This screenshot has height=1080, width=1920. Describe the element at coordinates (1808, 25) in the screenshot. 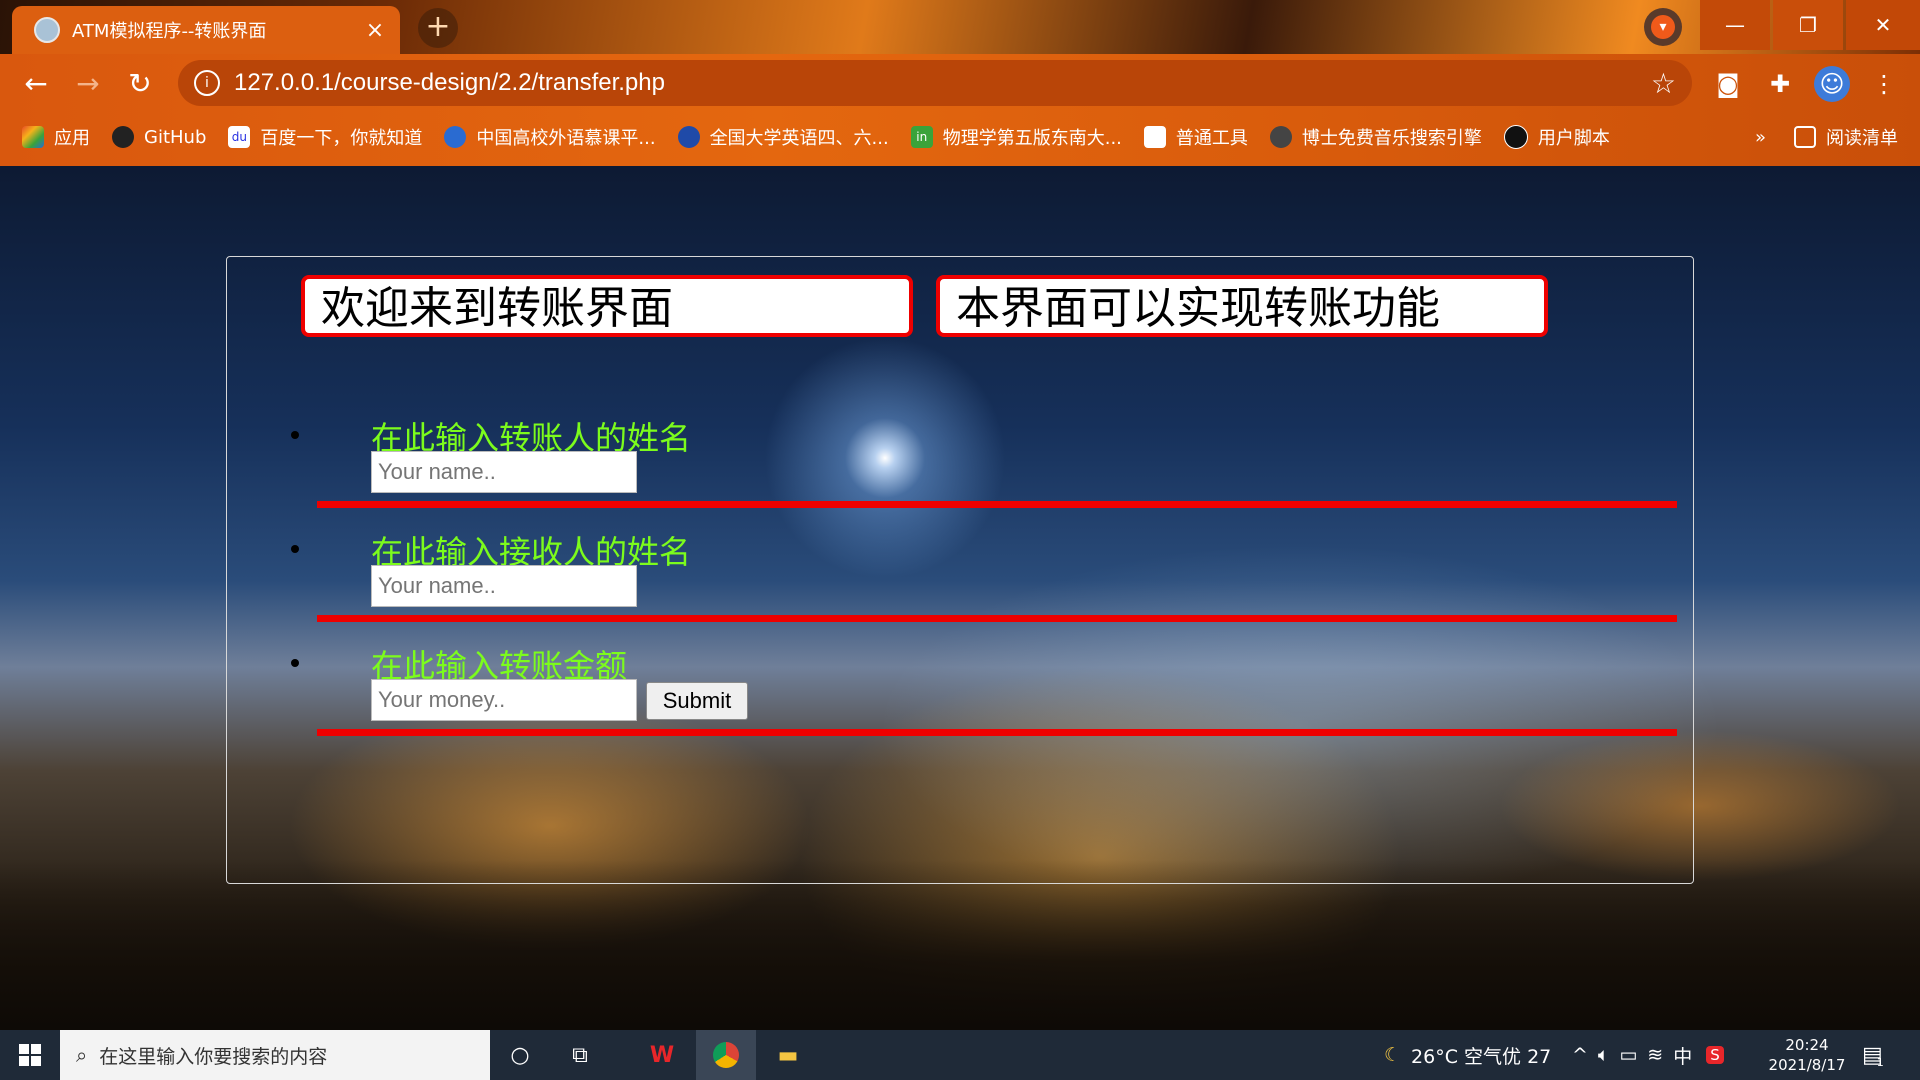

I see `restore-button: ❐` at that location.